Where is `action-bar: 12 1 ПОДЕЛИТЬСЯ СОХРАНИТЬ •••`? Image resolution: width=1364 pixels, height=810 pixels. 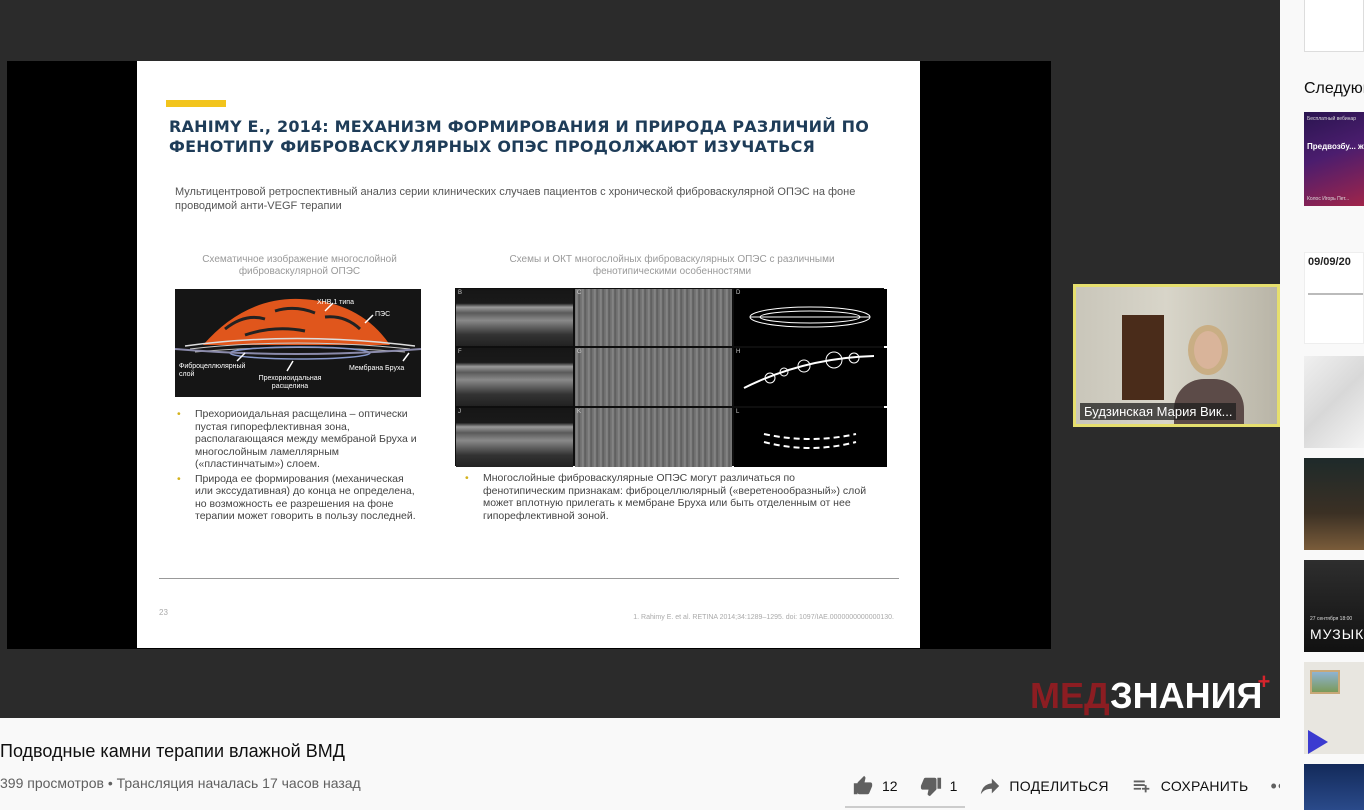
action-bar: 12 1 ПОДЕЛИТЬСЯ СОХРАНИТЬ ••• is located at coordinates (1072, 786).